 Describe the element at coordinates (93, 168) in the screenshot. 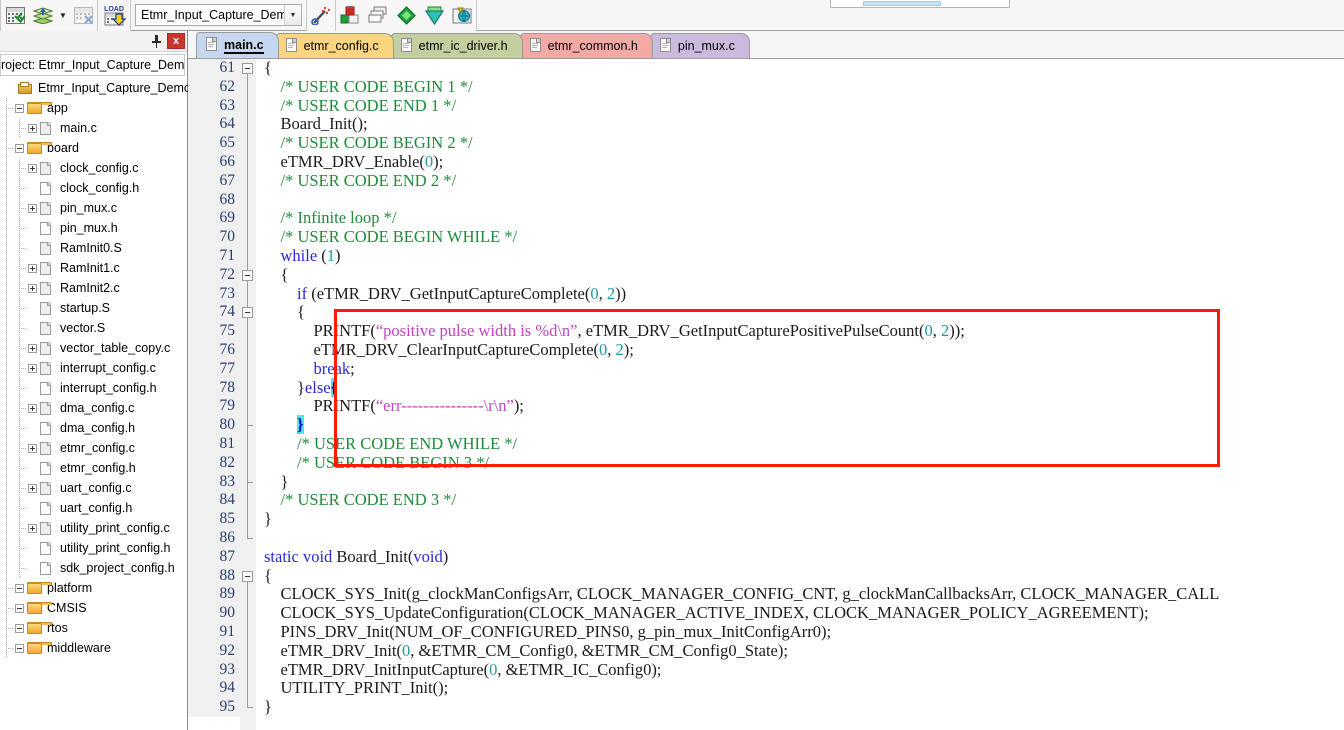

I see `tree-item: clock_config.c` at that location.